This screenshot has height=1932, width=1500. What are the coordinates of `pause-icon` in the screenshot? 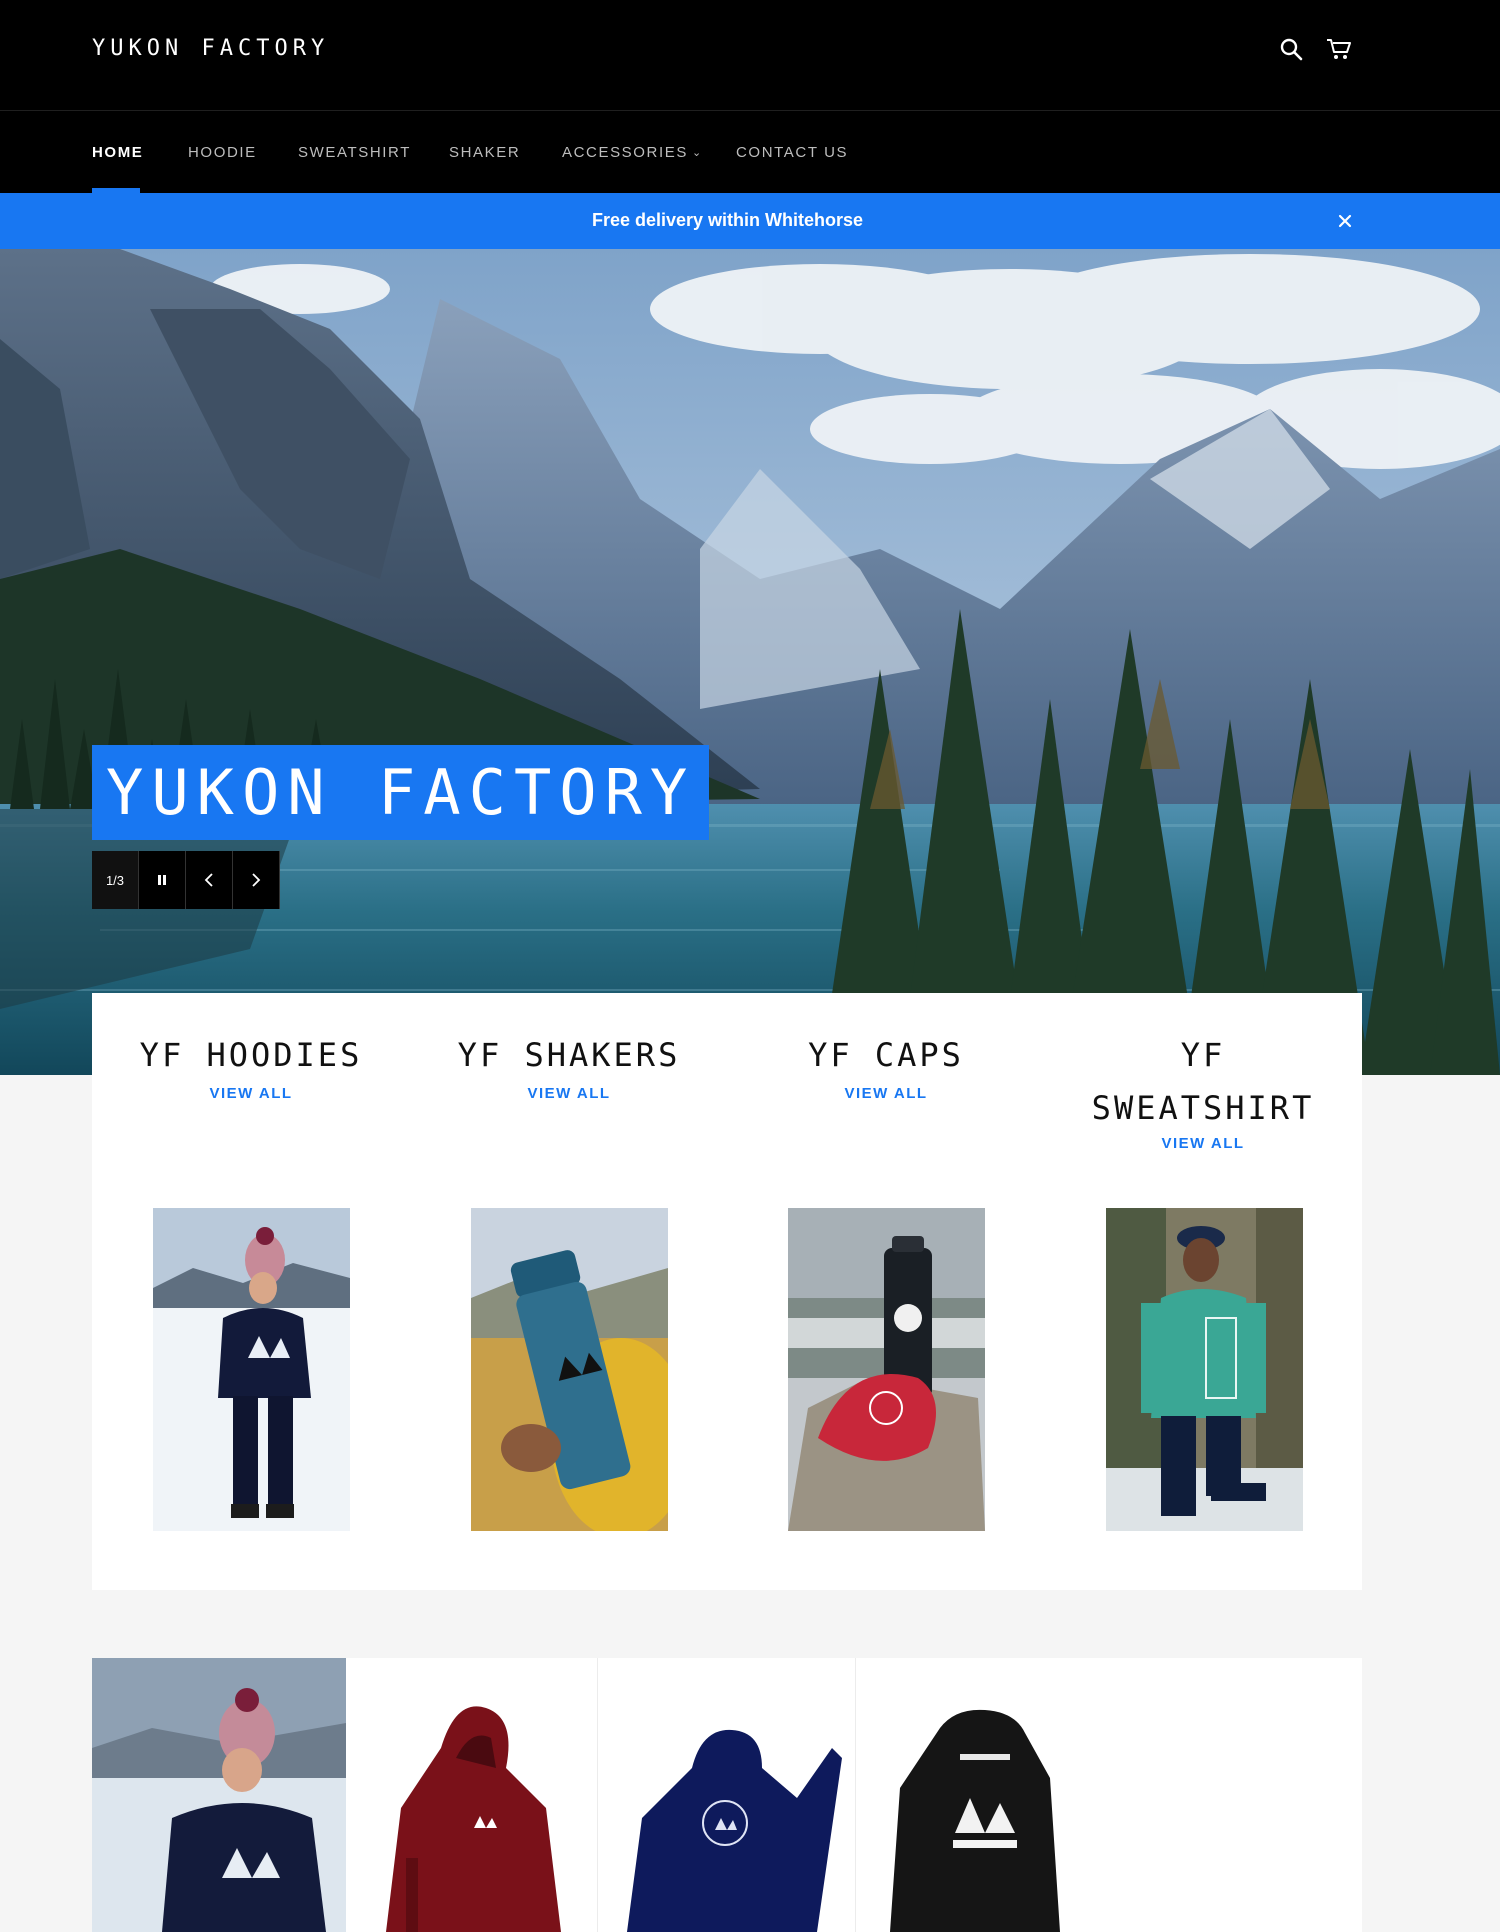 It's located at (162, 880).